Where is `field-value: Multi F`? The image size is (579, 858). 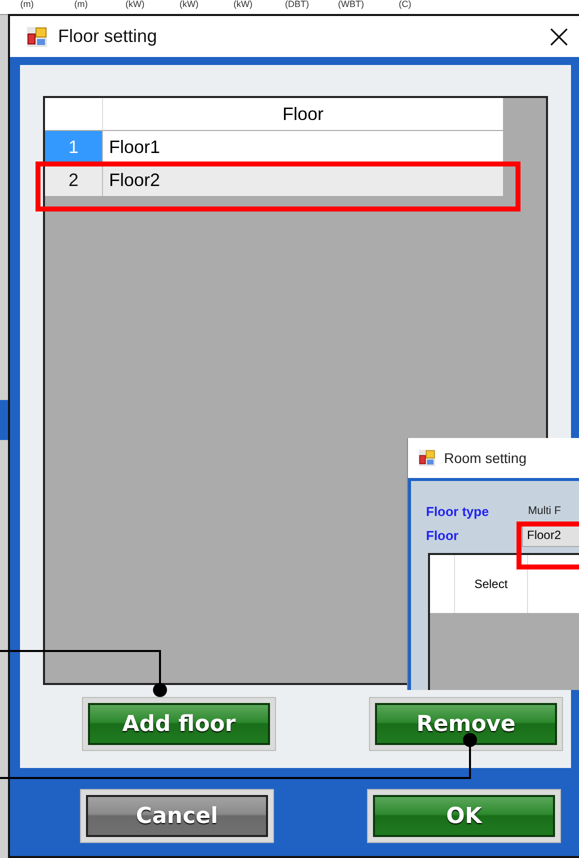
field-value: Multi F is located at coordinates (544, 511).